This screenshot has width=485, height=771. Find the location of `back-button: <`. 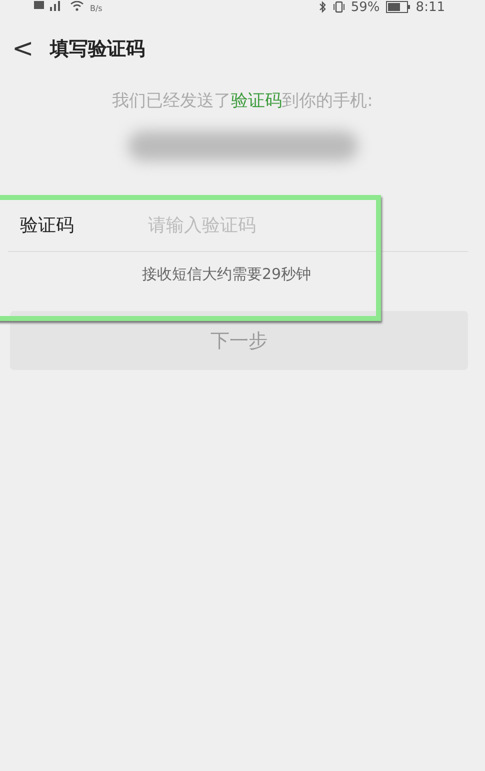

back-button: < is located at coordinates (23, 49).